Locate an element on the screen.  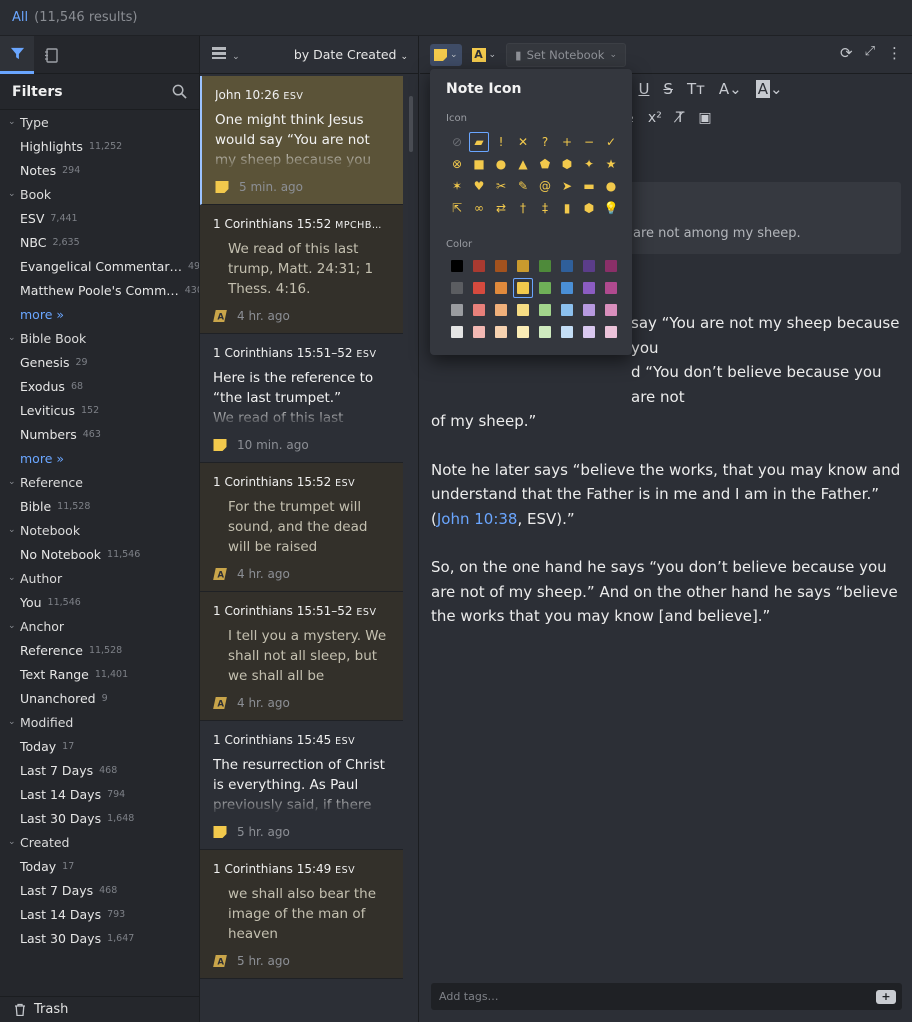
filter-item: Text Range 11,401 is located at coordinates (103, 674).